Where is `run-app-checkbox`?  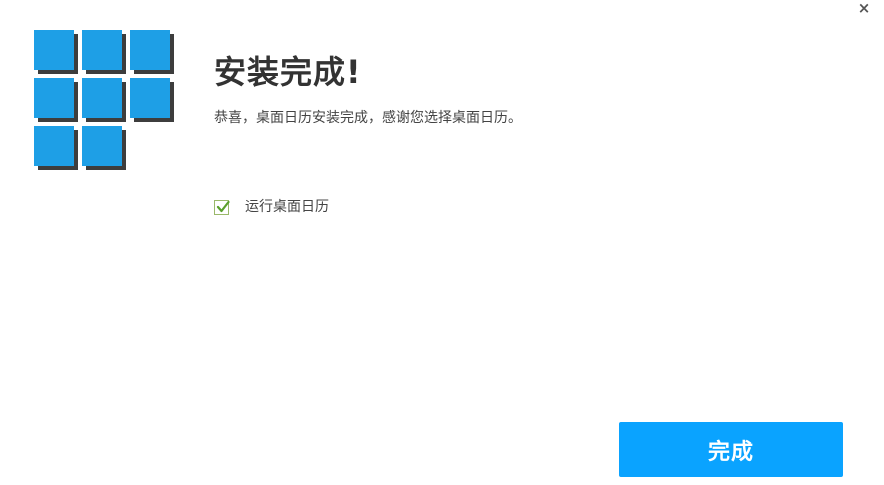
run-app-checkbox is located at coordinates (222, 207).